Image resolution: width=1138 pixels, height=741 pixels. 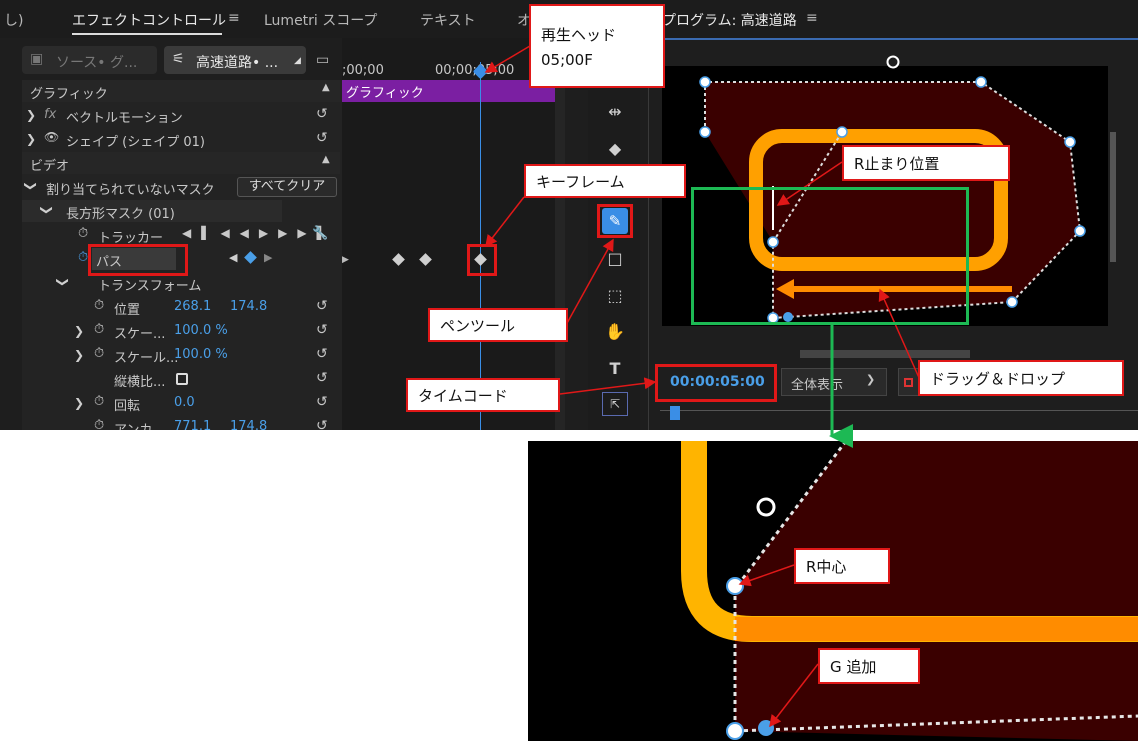 What do you see at coordinates (560, 234) in the screenshot?
I see `timeline-scrollbar` at bounding box center [560, 234].